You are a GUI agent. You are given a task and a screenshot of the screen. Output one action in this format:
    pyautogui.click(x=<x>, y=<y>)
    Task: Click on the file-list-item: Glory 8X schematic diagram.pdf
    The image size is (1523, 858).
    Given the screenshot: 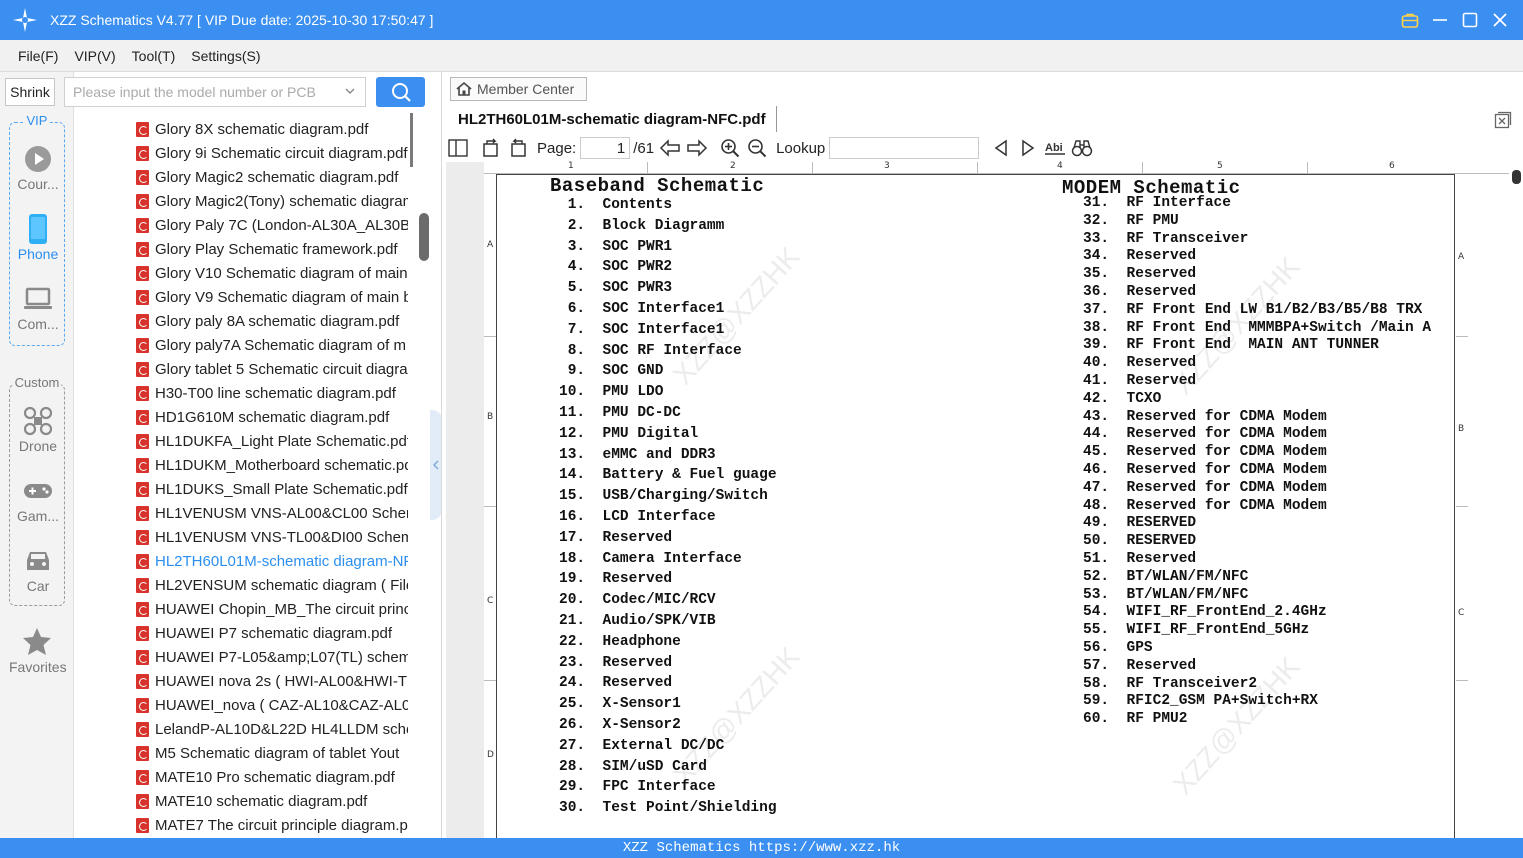 What is the action you would take?
    pyautogui.click(x=272, y=129)
    